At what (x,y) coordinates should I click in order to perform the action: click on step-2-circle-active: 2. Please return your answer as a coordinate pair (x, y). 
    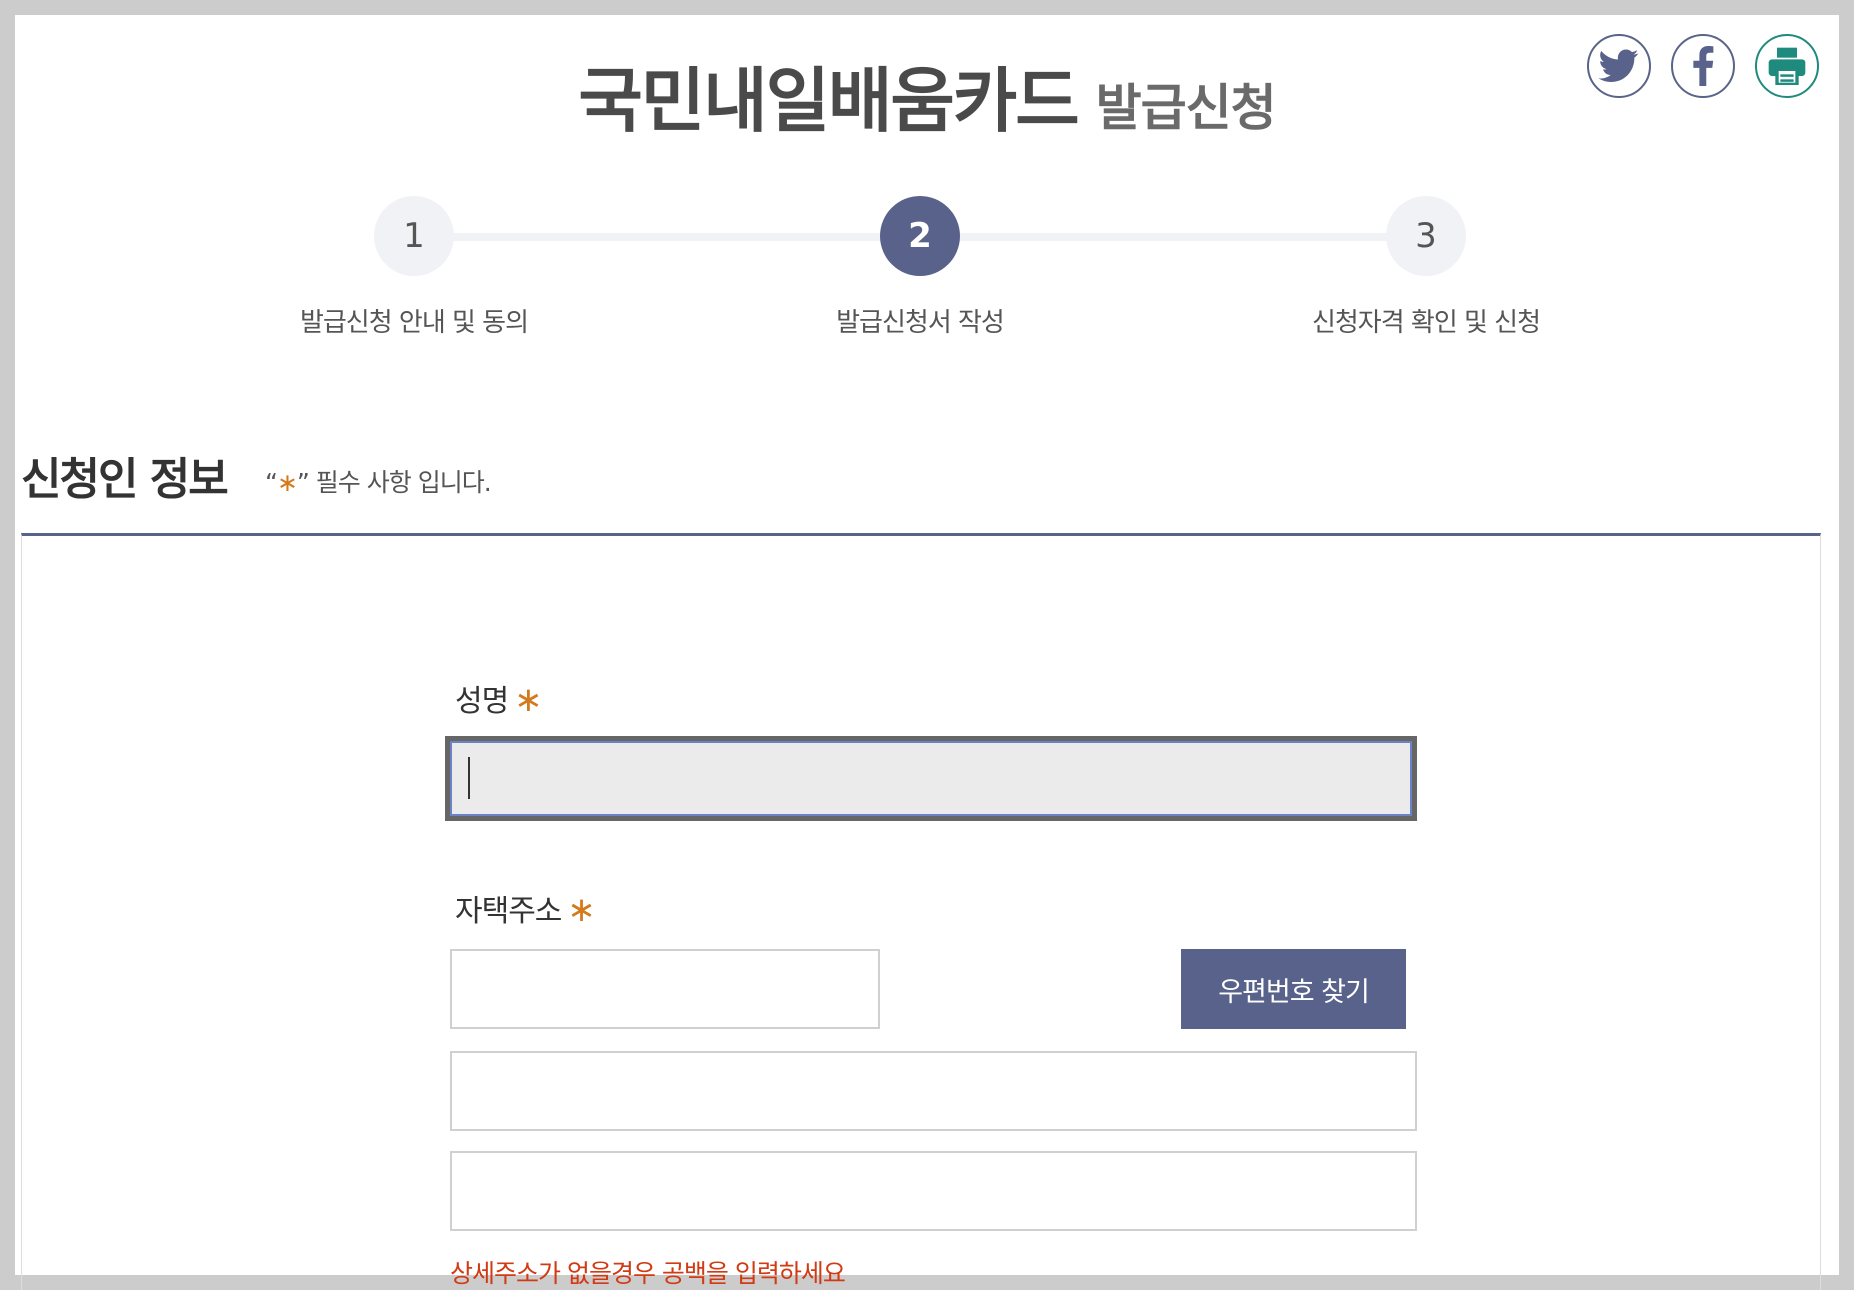
    Looking at the image, I should click on (920, 236).